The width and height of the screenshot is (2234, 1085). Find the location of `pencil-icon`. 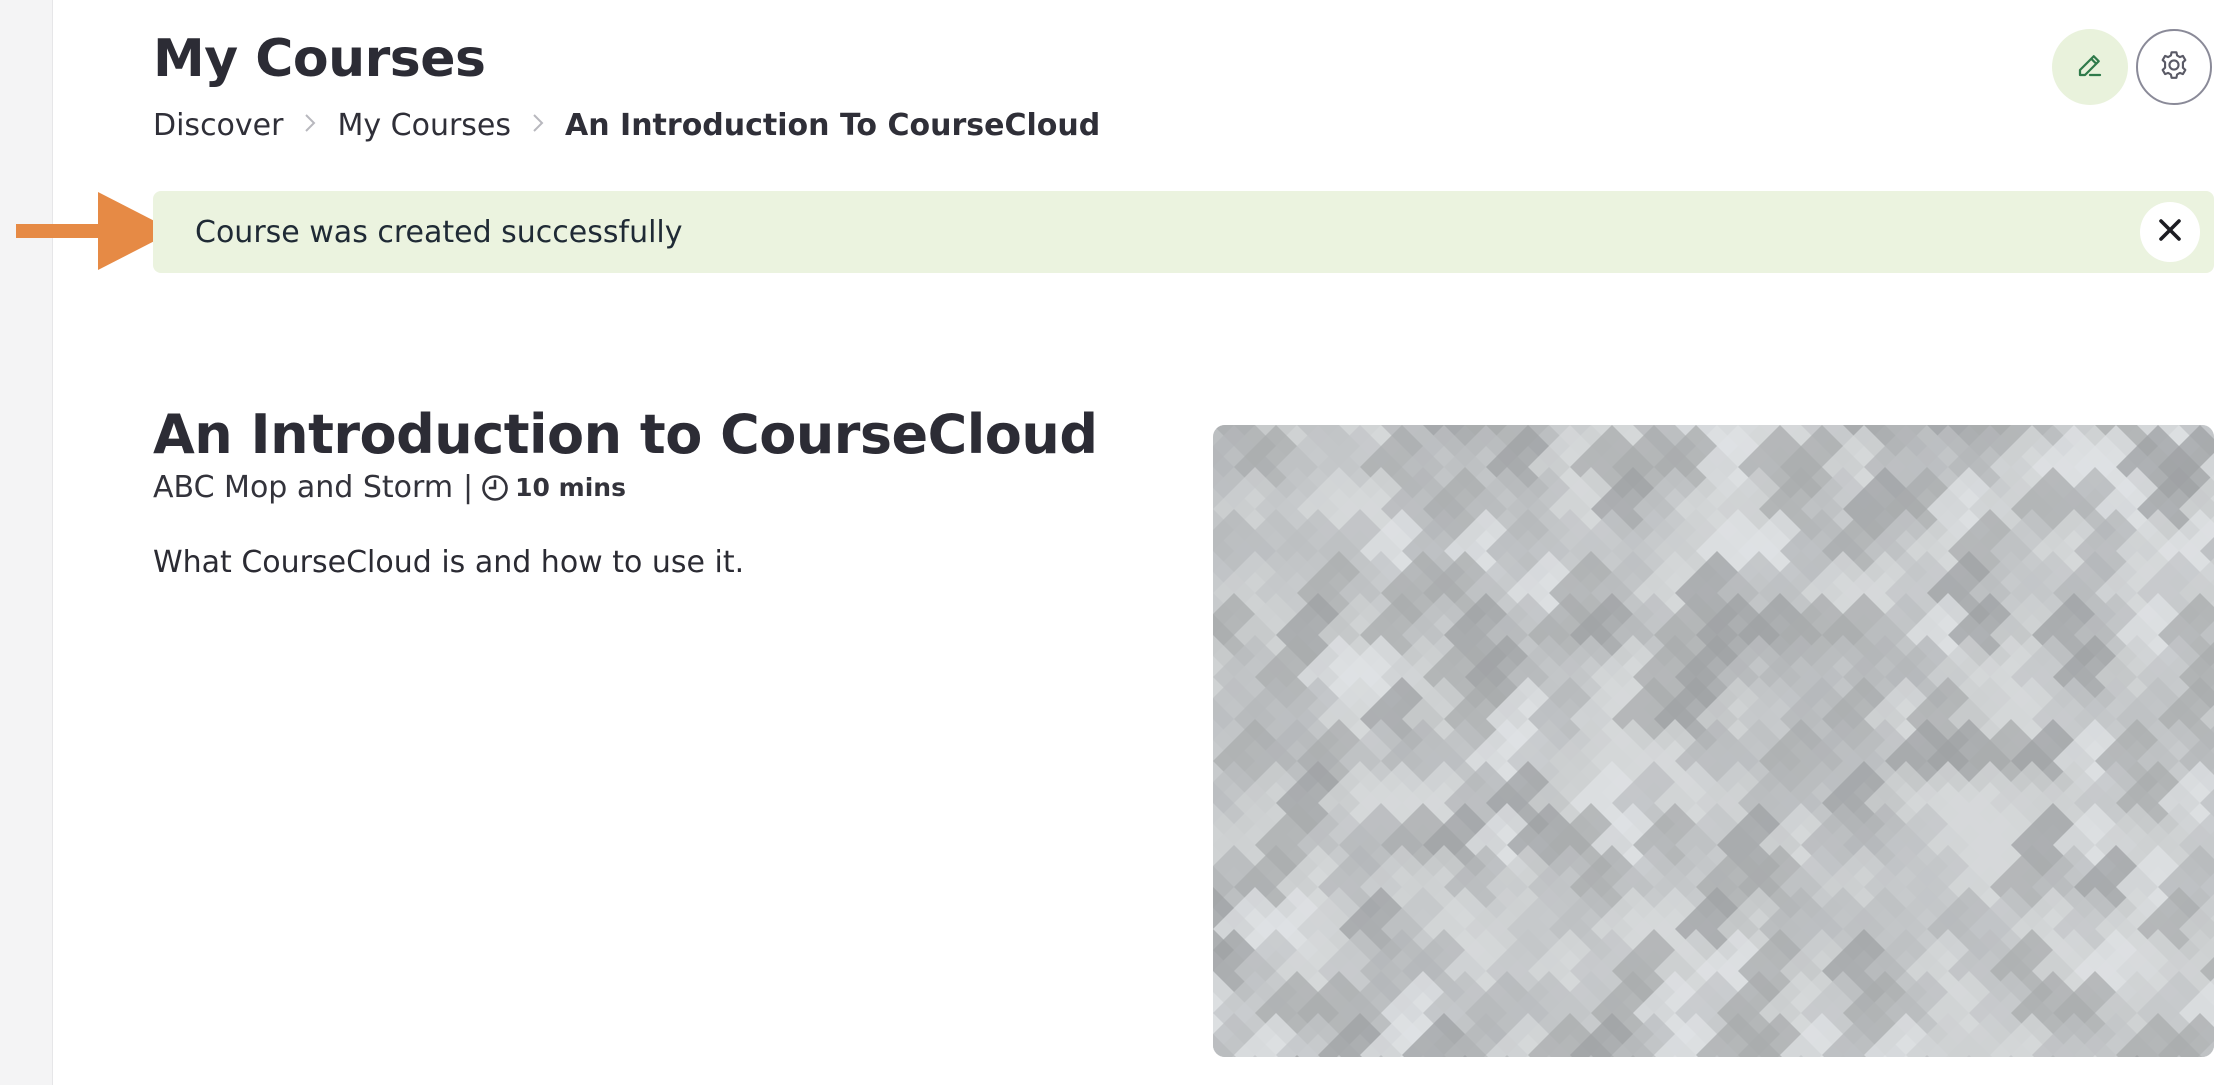

pencil-icon is located at coordinates (2090, 67).